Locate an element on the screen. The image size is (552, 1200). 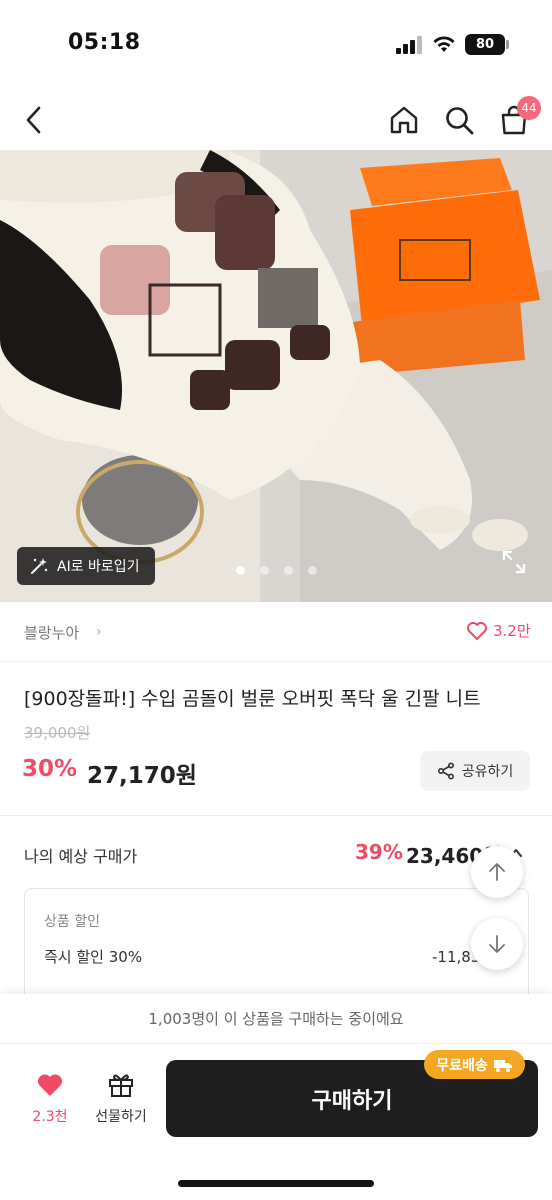
wishlist-count: 2.3천 is located at coordinates (50, 1117).